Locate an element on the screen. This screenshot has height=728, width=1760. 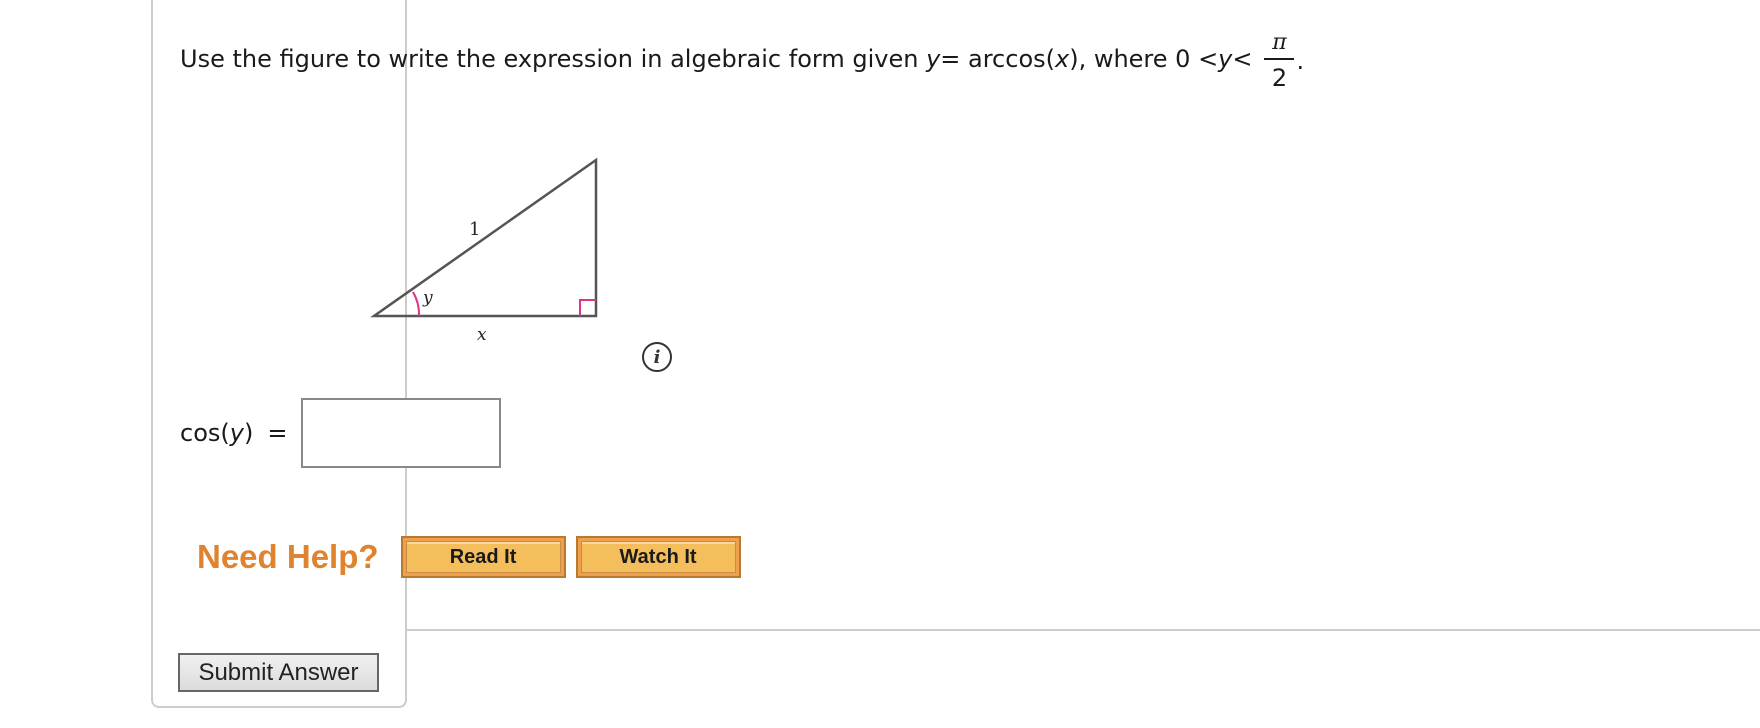
read-it-button: Read It is located at coordinates (483, 557).